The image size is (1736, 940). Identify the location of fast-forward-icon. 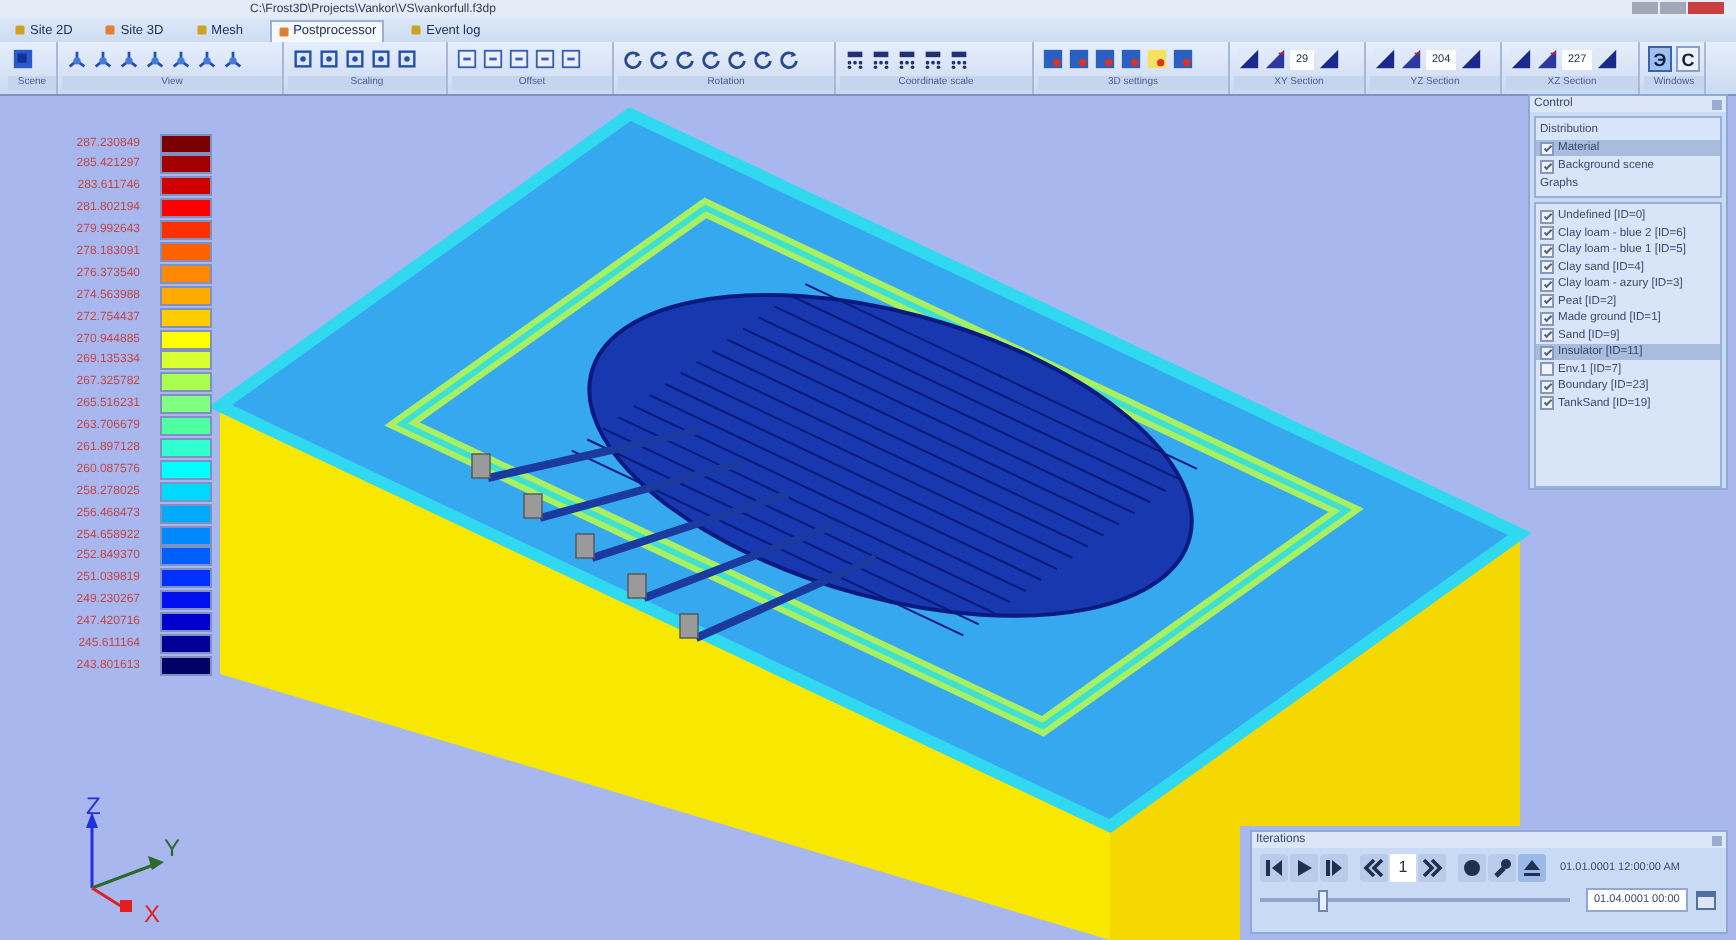
(1432, 868).